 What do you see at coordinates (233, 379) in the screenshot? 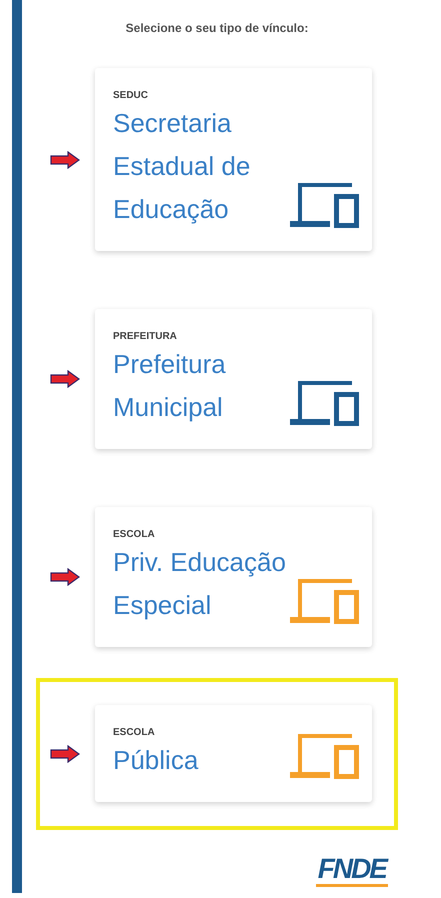
I see `option-card: PREFEITURA Prefeitura Municipal` at bounding box center [233, 379].